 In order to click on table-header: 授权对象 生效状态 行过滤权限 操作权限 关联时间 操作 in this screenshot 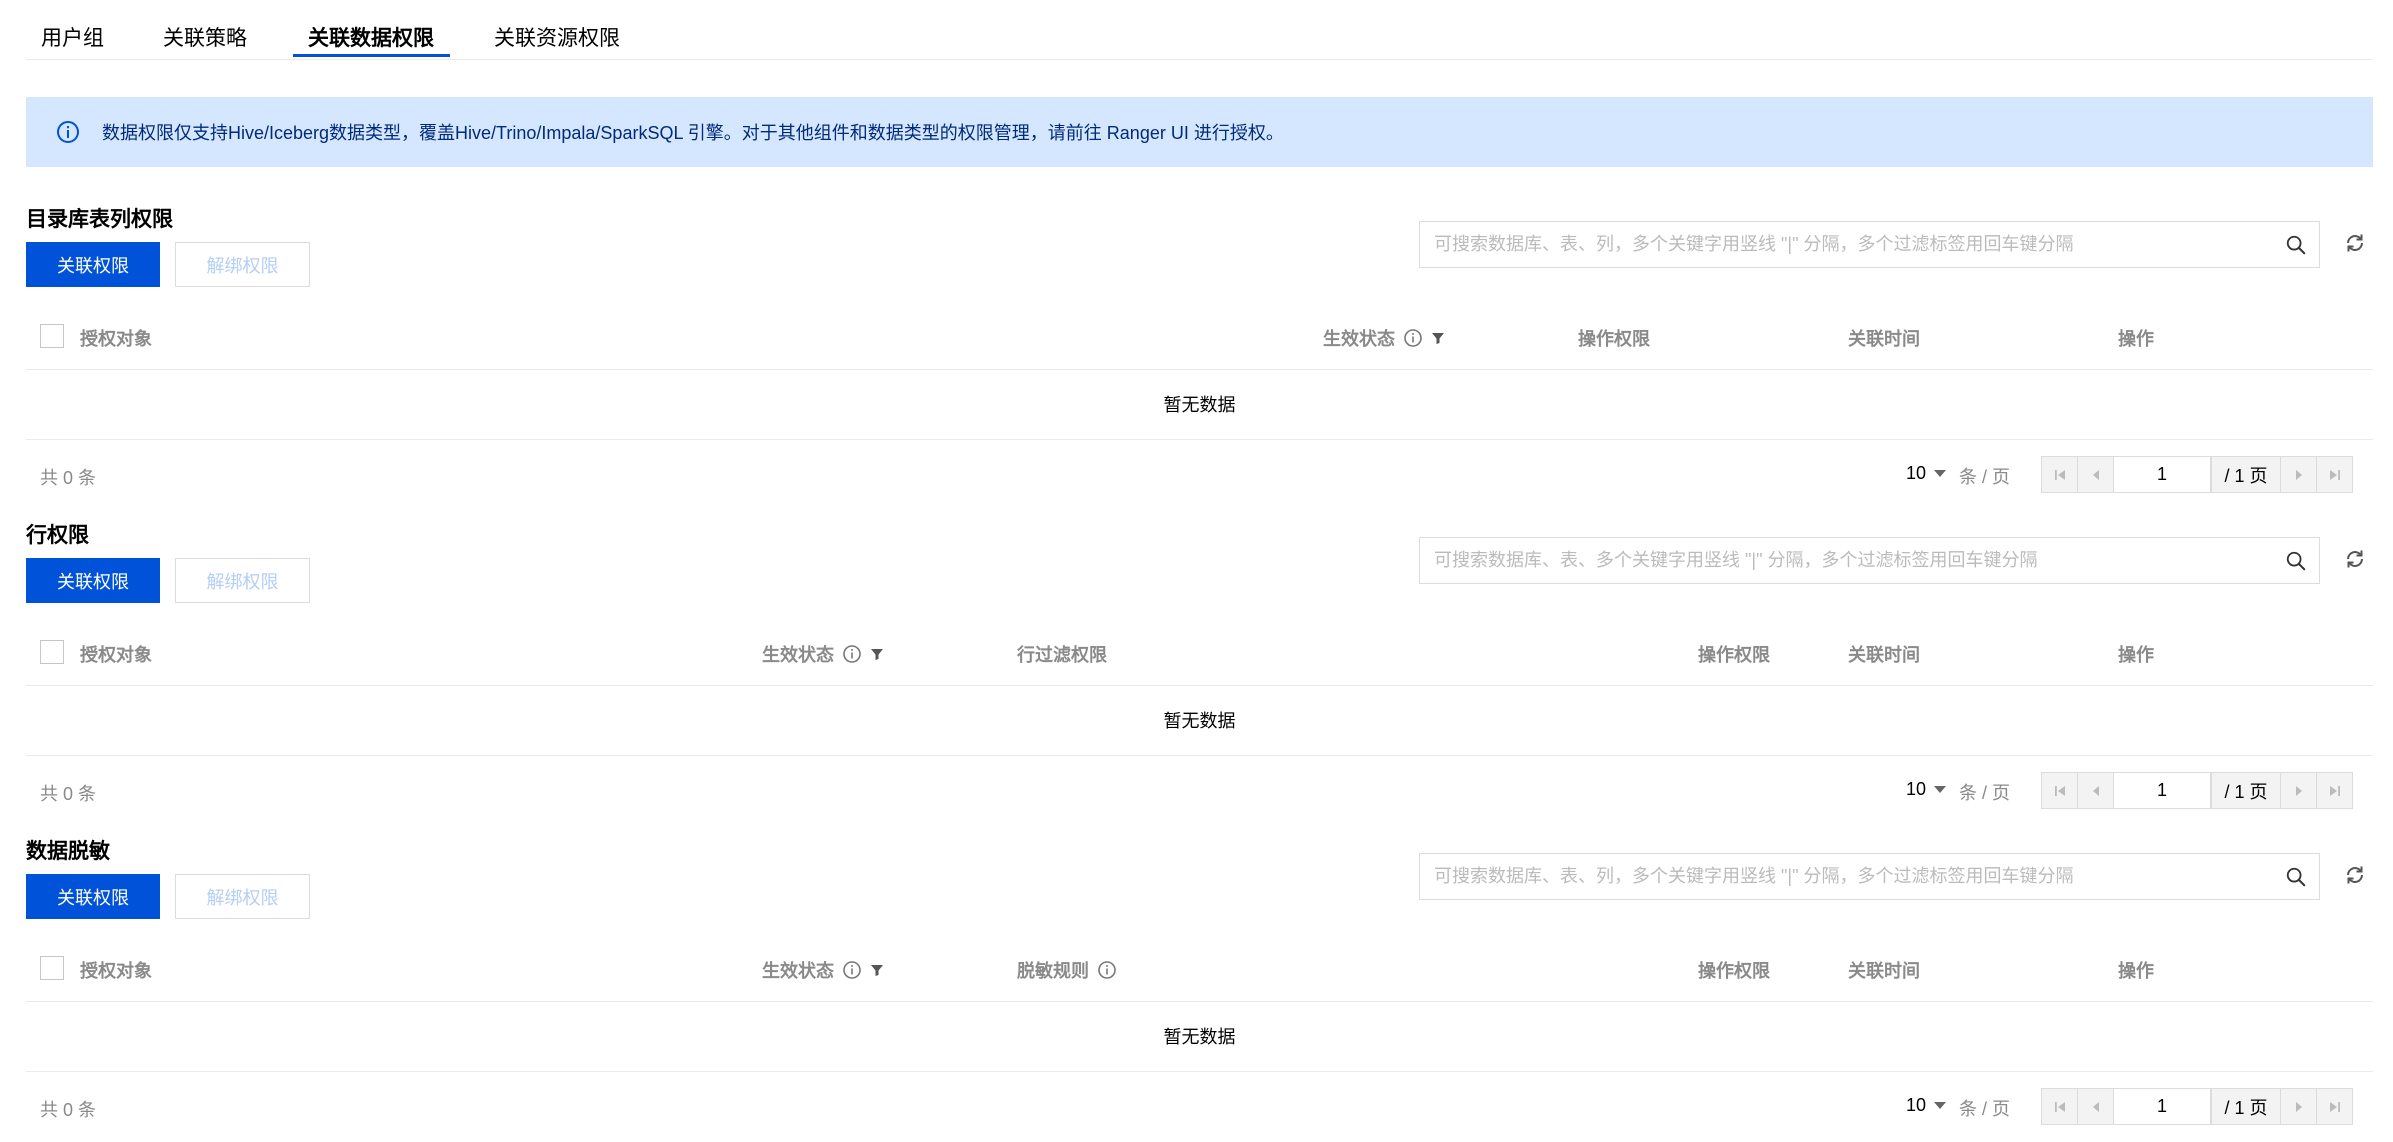, I will do `click(1199, 651)`.